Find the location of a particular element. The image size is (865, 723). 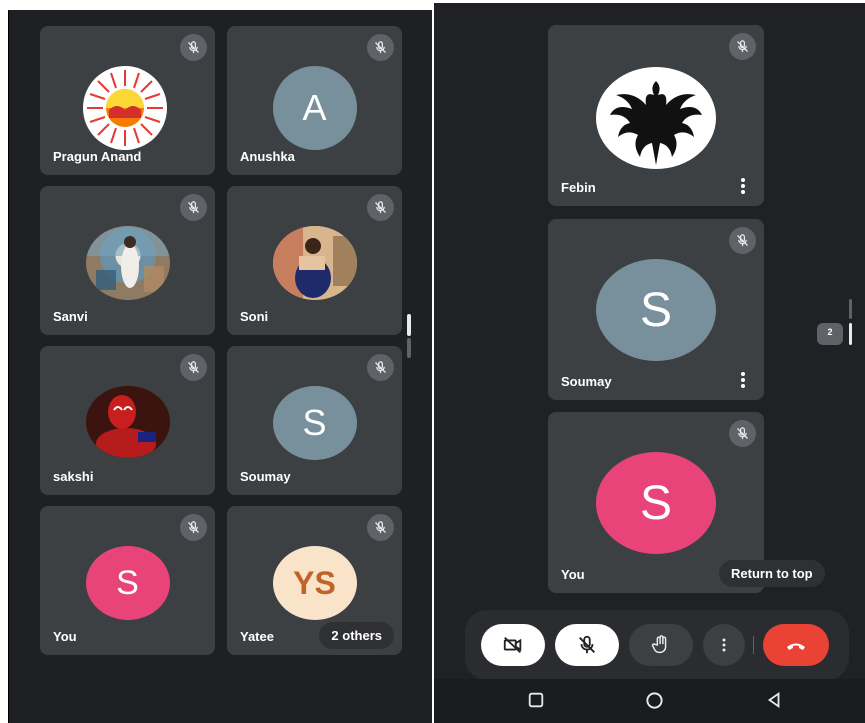

participant-name: Pragun Anand is located at coordinates (97, 156).